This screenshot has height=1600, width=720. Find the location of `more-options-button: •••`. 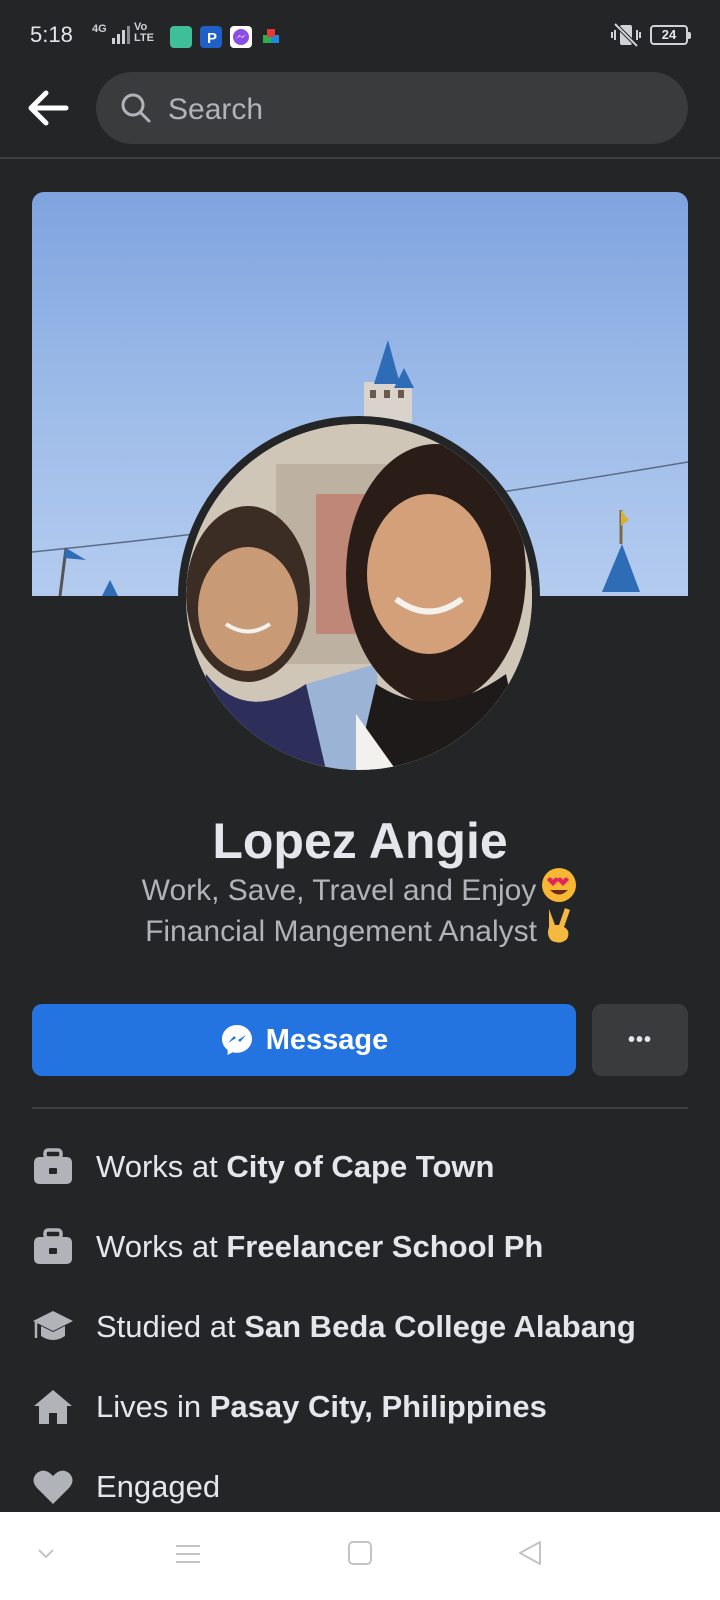

more-options-button: ••• is located at coordinates (640, 1040).